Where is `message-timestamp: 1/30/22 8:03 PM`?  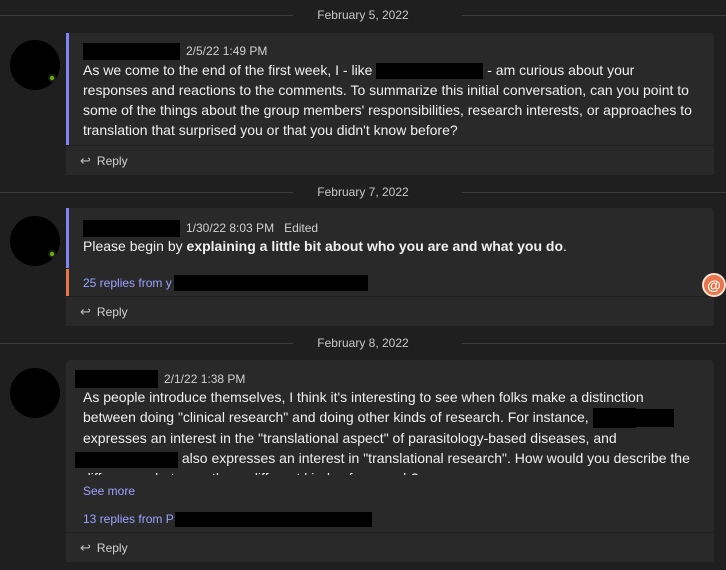 message-timestamp: 1/30/22 8:03 PM is located at coordinates (230, 228).